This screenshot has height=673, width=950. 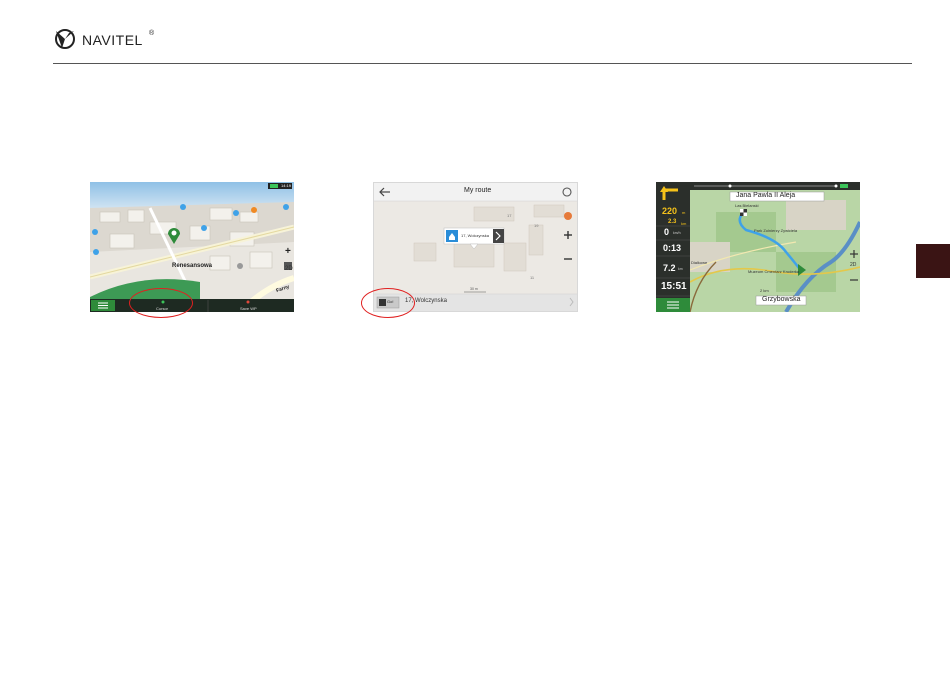 I want to click on route-title: My route, so click(x=478, y=190).